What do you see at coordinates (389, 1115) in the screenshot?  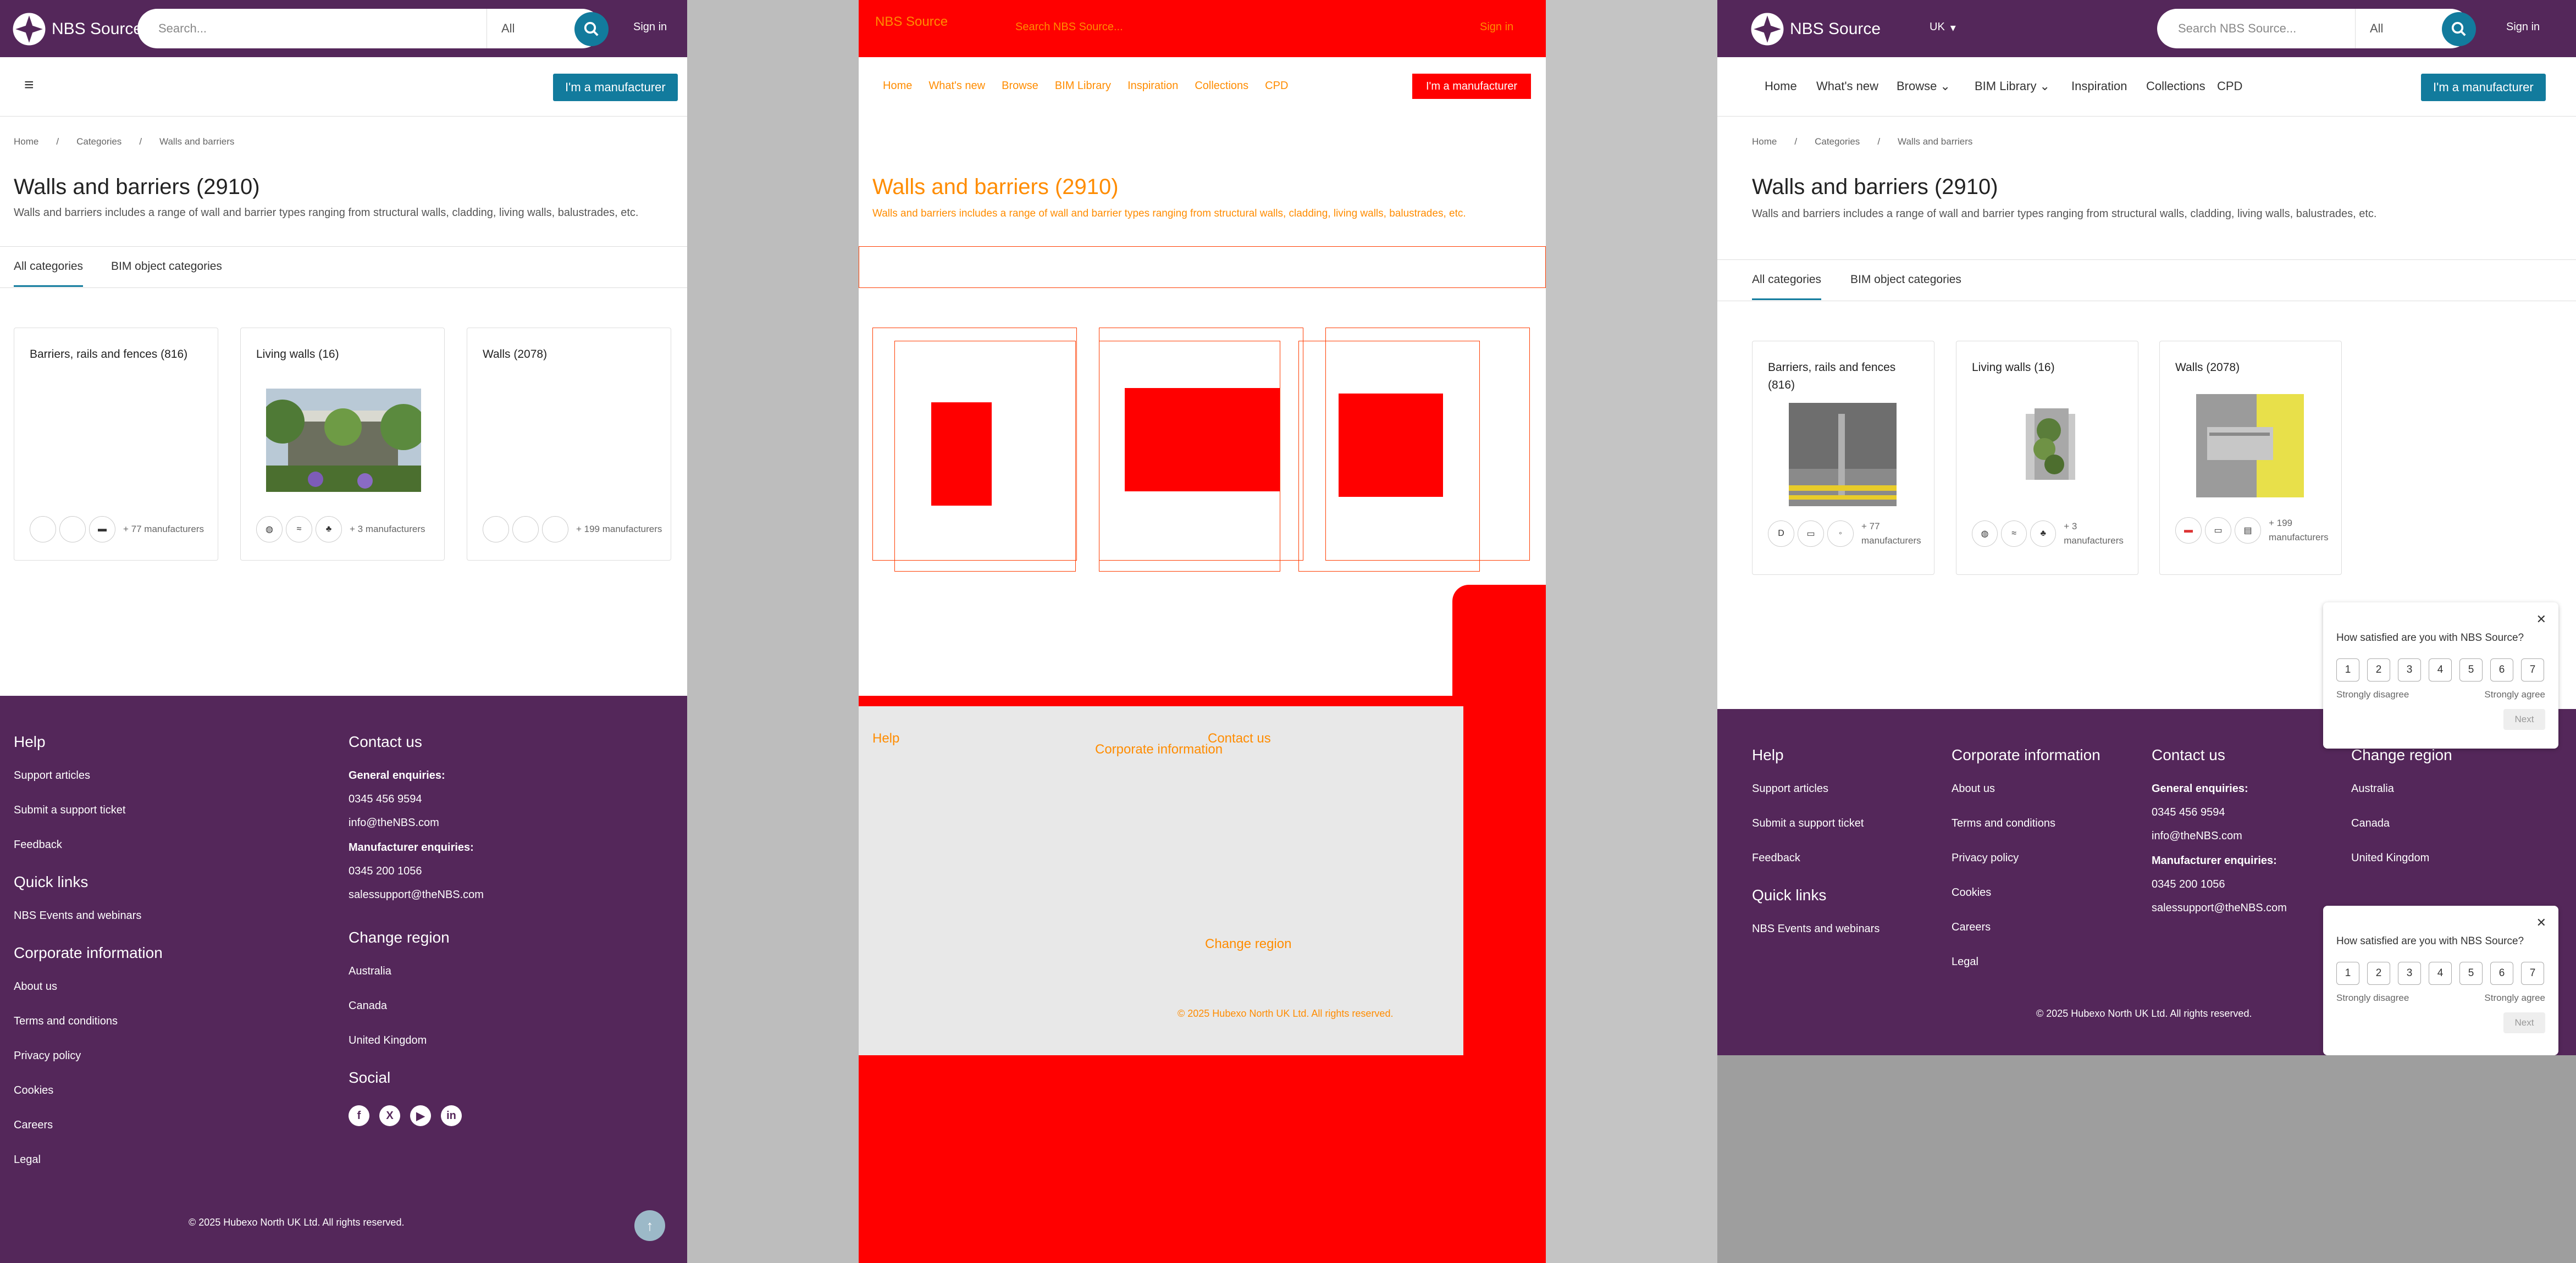 I see `x-icon: X` at bounding box center [389, 1115].